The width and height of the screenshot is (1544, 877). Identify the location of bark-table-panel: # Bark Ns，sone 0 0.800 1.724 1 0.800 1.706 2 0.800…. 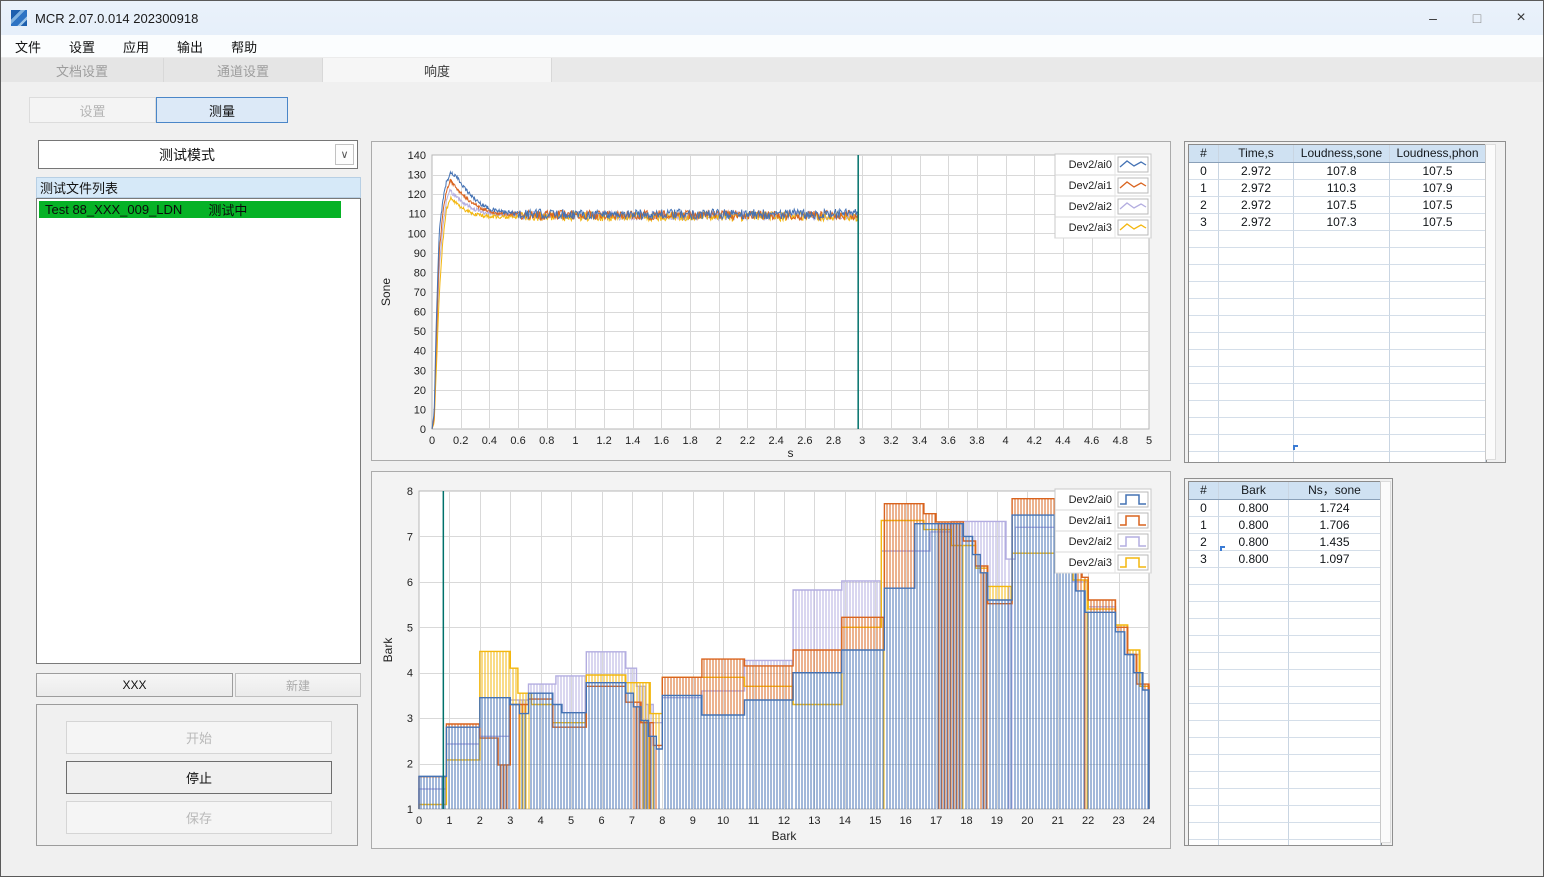
(1288, 662).